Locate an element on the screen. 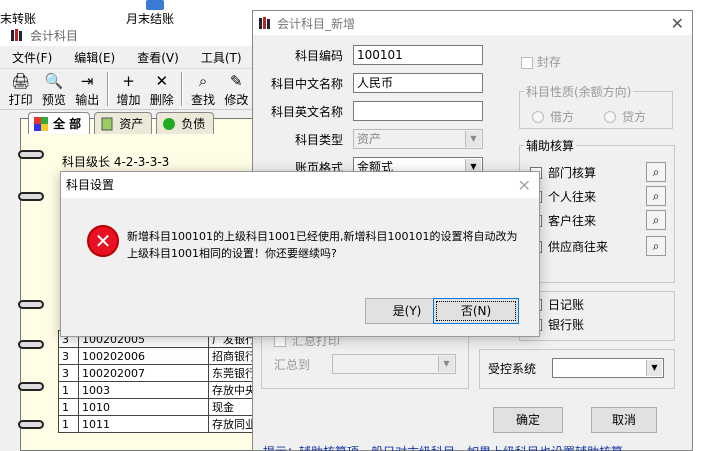 This screenshot has width=707, height=451. tab-liabilities: 负债 is located at coordinates (185, 123).